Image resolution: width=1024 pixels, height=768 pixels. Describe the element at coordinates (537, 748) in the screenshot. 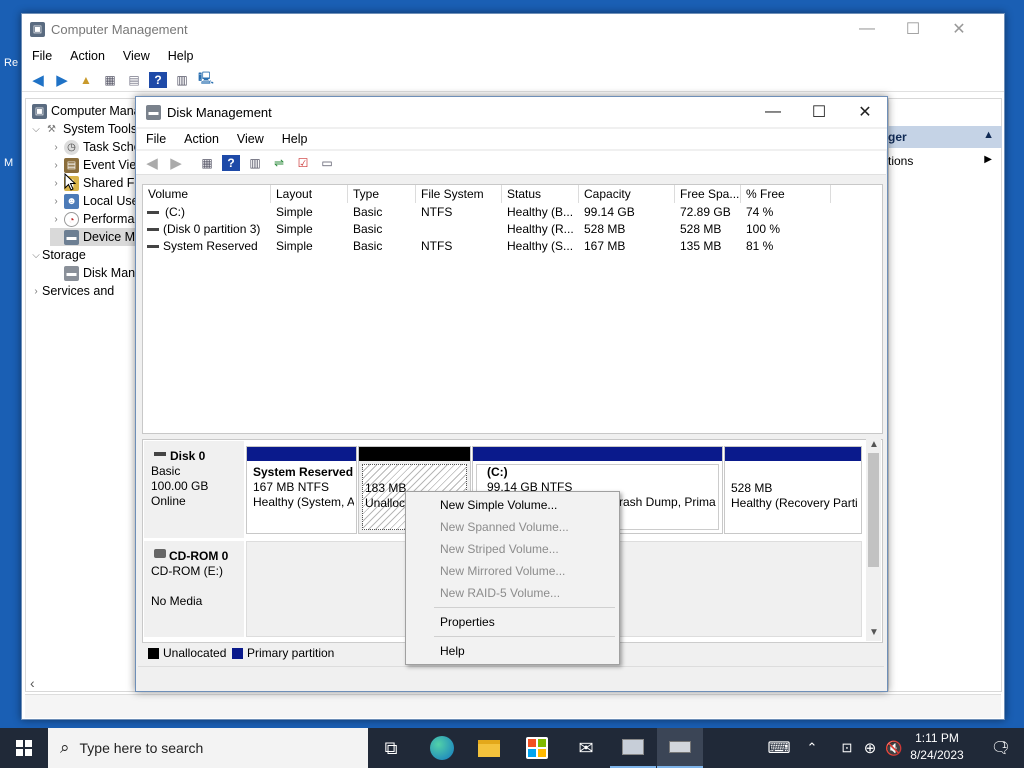

I see `microsoft-store-icon` at that location.